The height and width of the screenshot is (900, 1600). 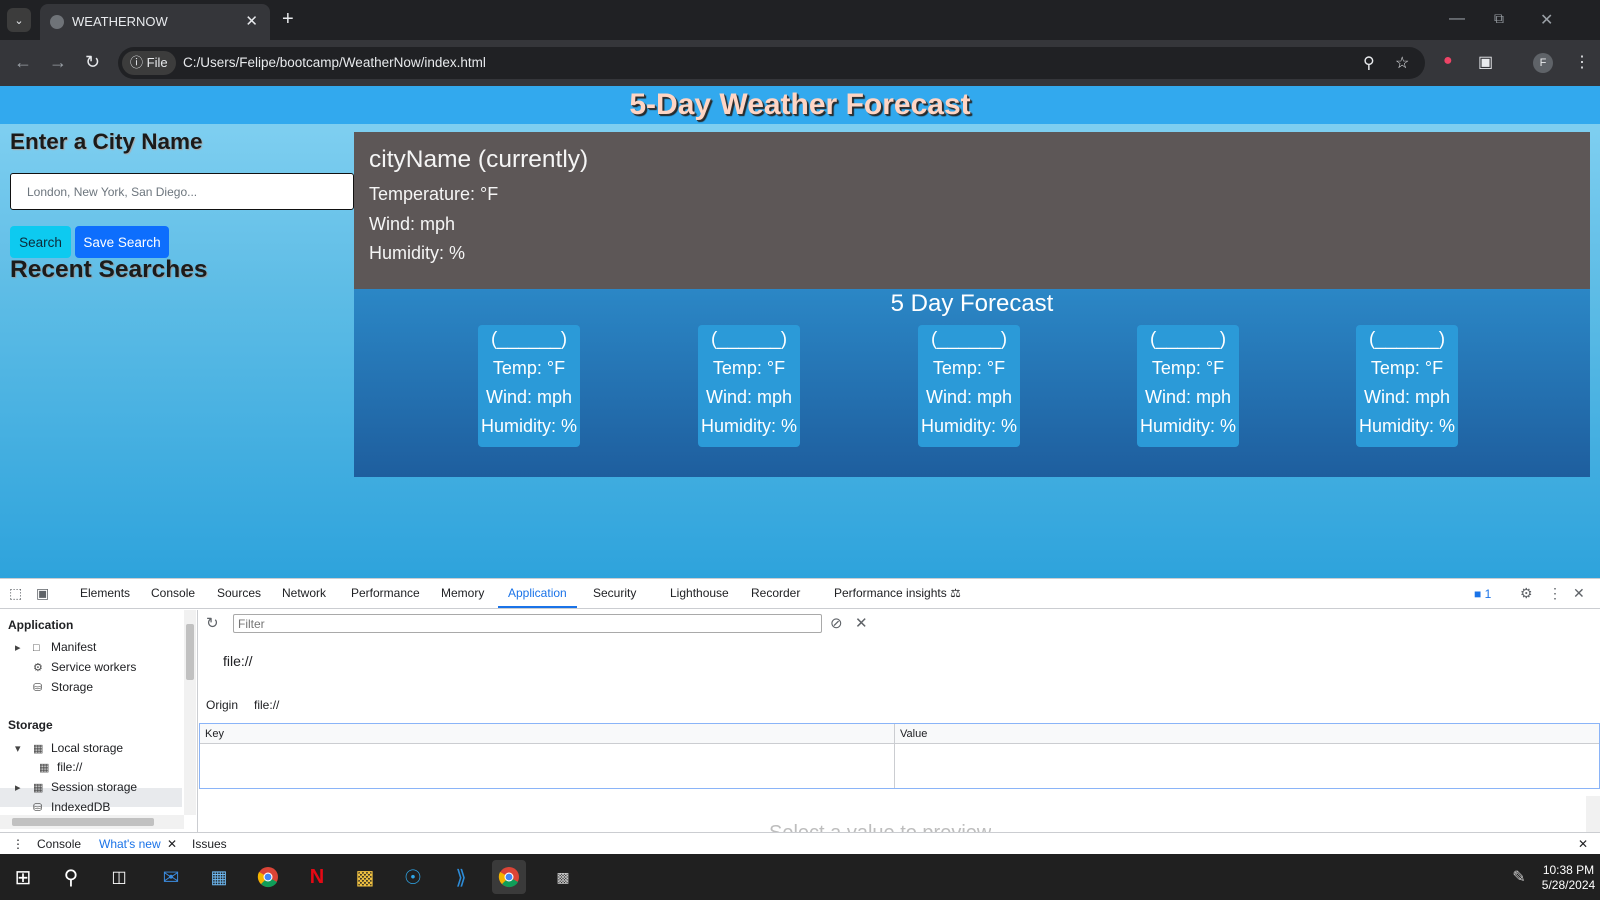 I want to click on file-explorer-icon: ▩, so click(x=365, y=877).